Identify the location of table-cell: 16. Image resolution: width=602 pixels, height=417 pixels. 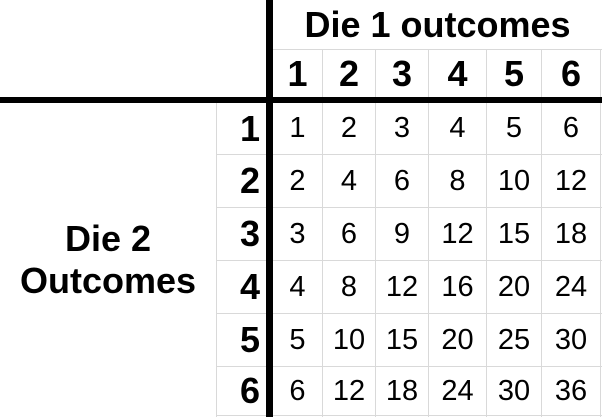
(457, 286).